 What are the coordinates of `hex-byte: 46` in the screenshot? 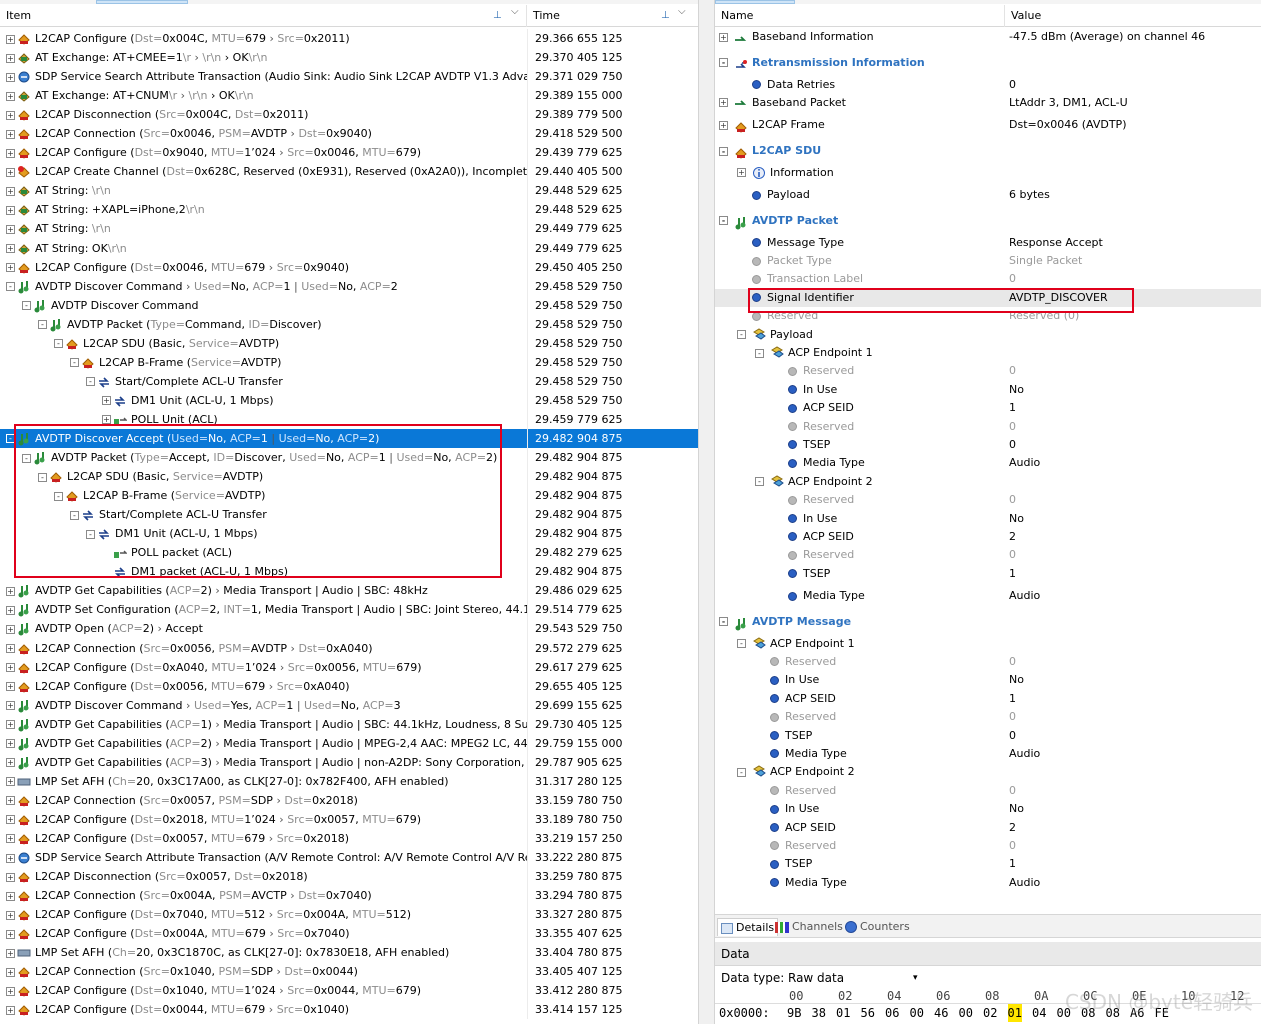 It's located at (941, 1013).